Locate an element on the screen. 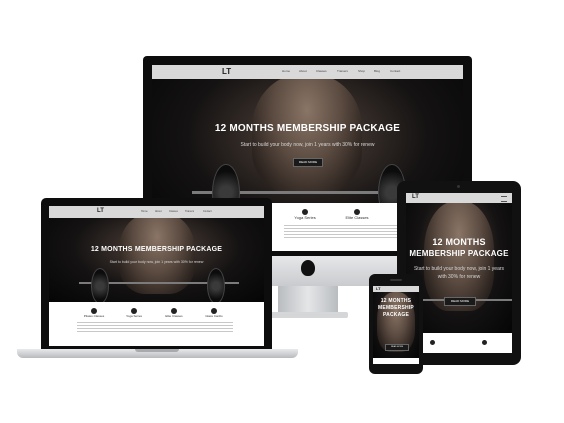 Image resolution: width=564 pixels, height=423 pixels. desktop-stand-base is located at coordinates (309, 315).